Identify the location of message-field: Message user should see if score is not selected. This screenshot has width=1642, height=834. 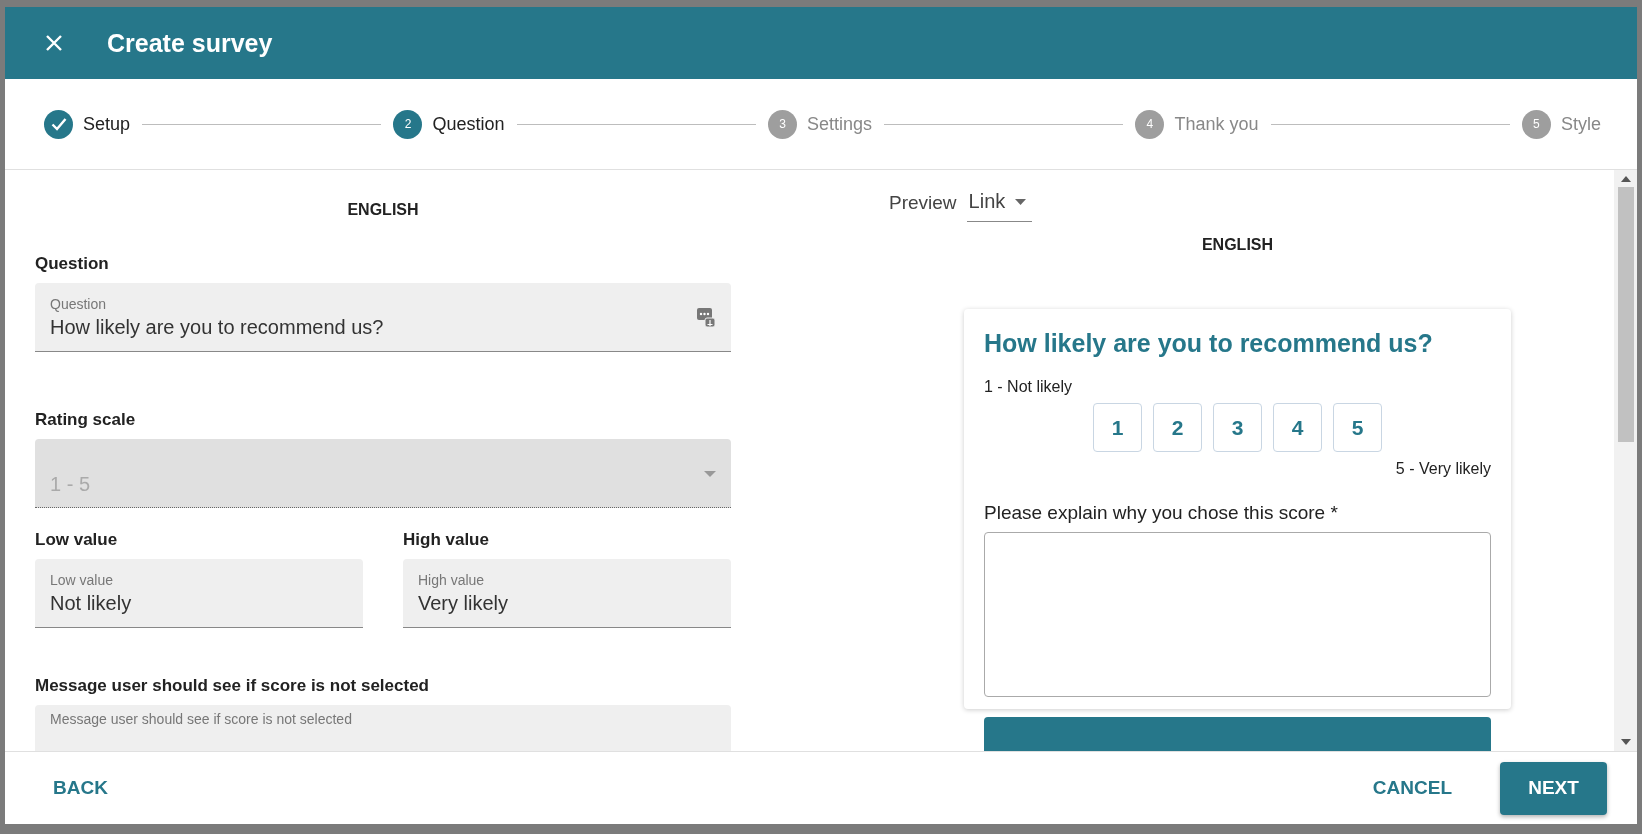
(383, 728).